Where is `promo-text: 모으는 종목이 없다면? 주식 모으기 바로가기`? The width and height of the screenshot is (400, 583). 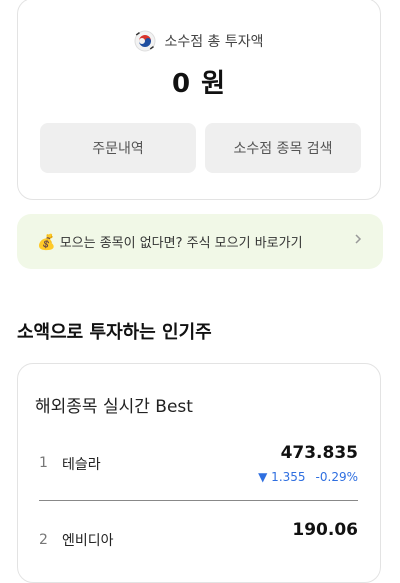
promo-text: 모으는 종목이 없다면? 주식 모으기 바로가기 is located at coordinates (181, 243).